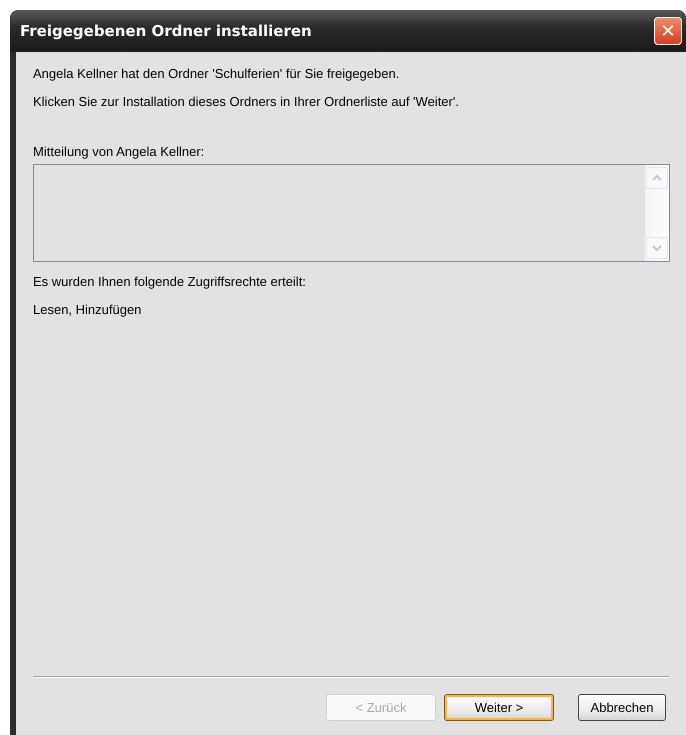 The width and height of the screenshot is (686, 735). Describe the element at coordinates (87, 310) in the screenshot. I see `rights-text: Lesen, Hinzufügen` at that location.